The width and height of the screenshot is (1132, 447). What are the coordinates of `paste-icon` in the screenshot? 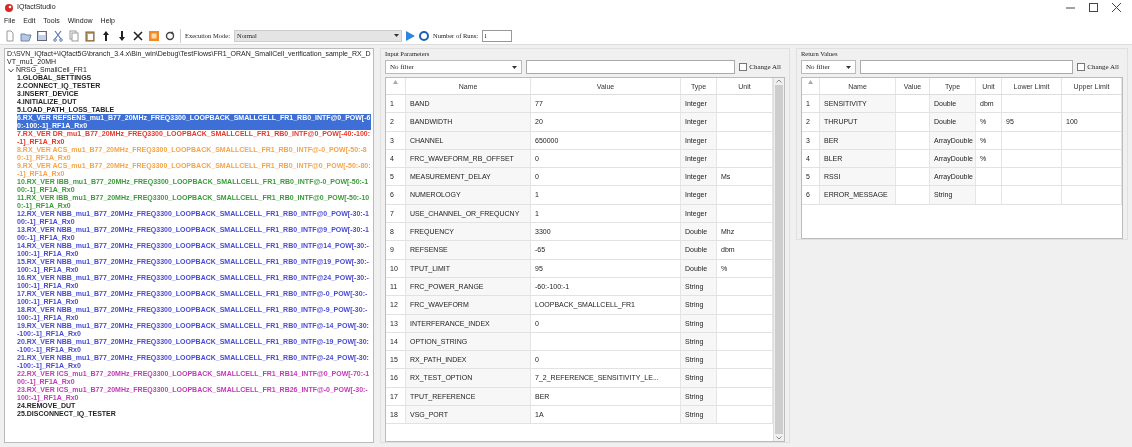 It's located at (90, 35).